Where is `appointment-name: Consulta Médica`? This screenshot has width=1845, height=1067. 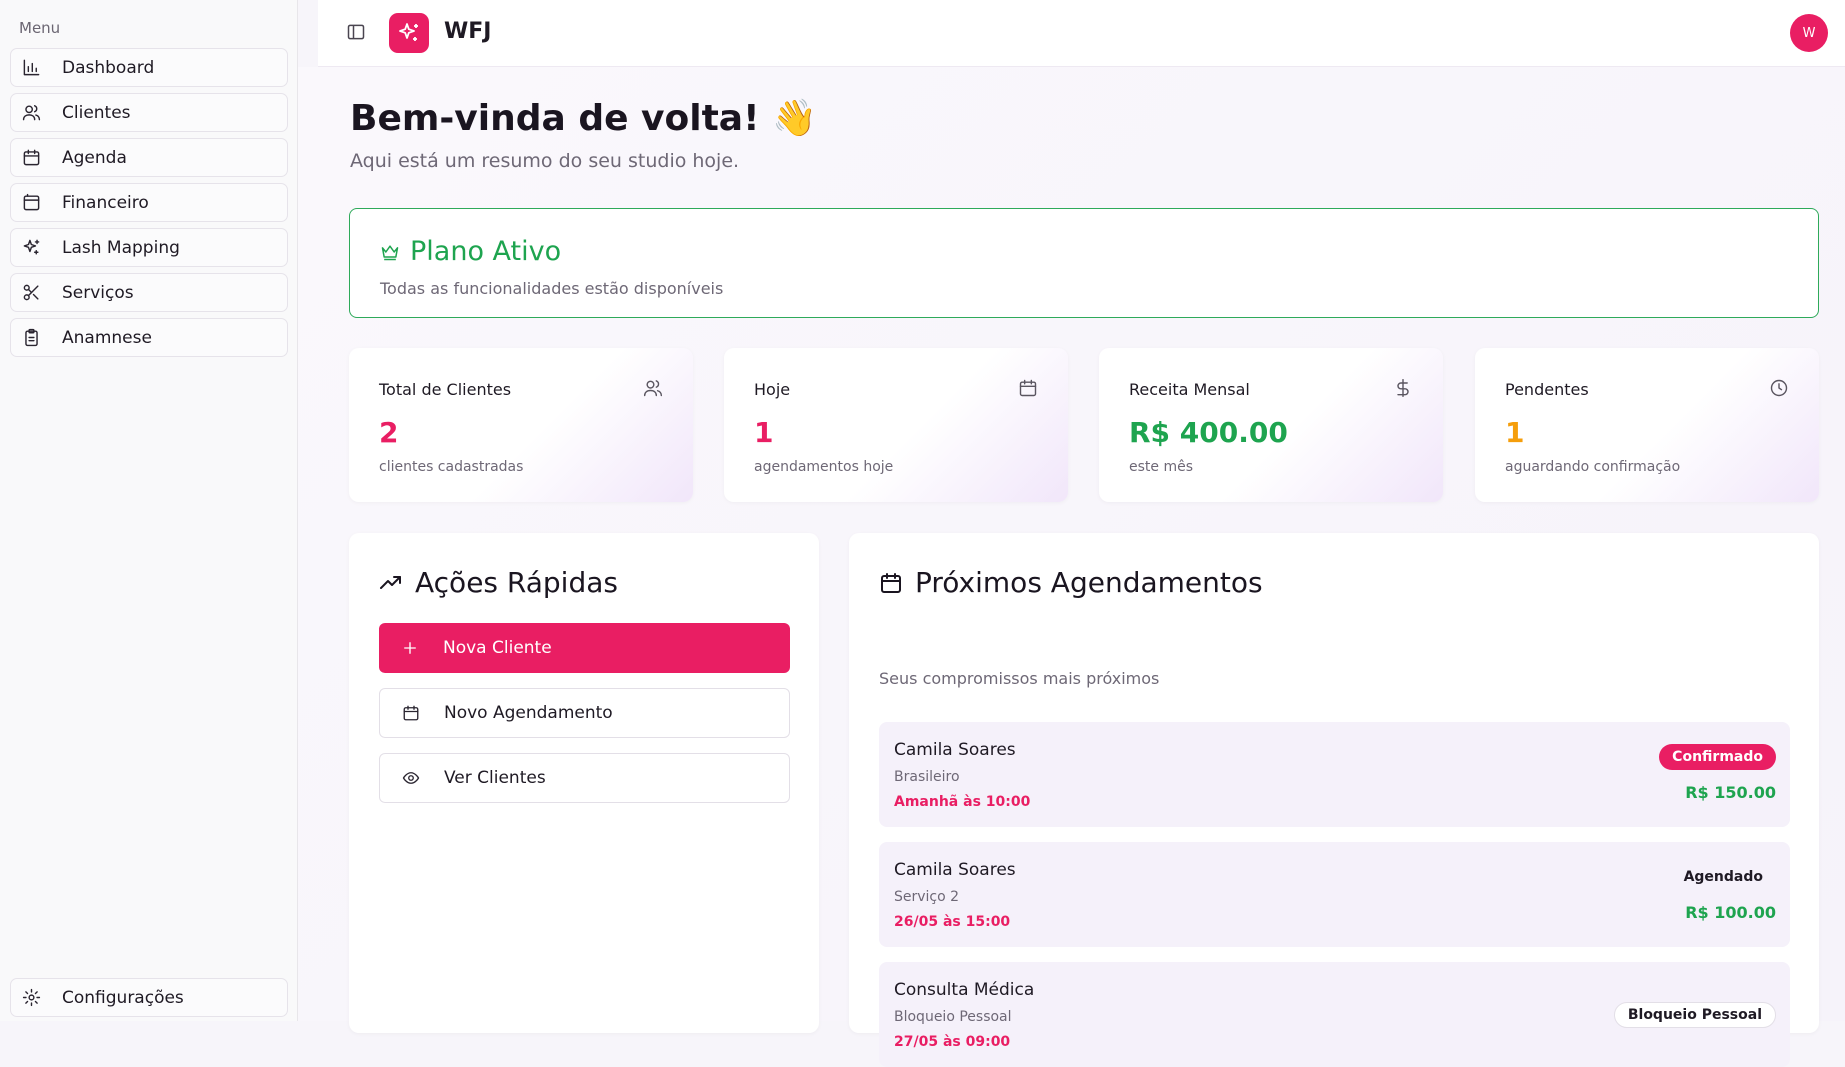
appointment-name: Consulta Médica is located at coordinates (964, 990).